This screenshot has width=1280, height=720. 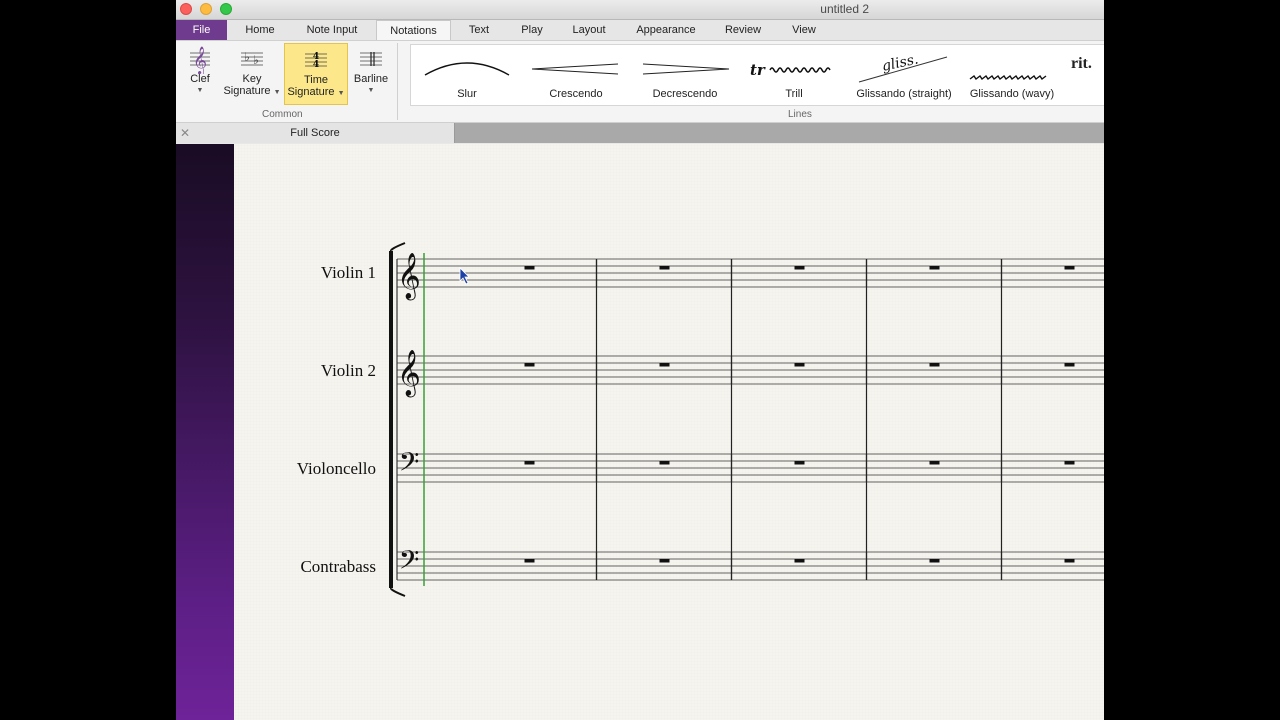 What do you see at coordinates (371, 59) in the screenshot?
I see `barline-icon` at bounding box center [371, 59].